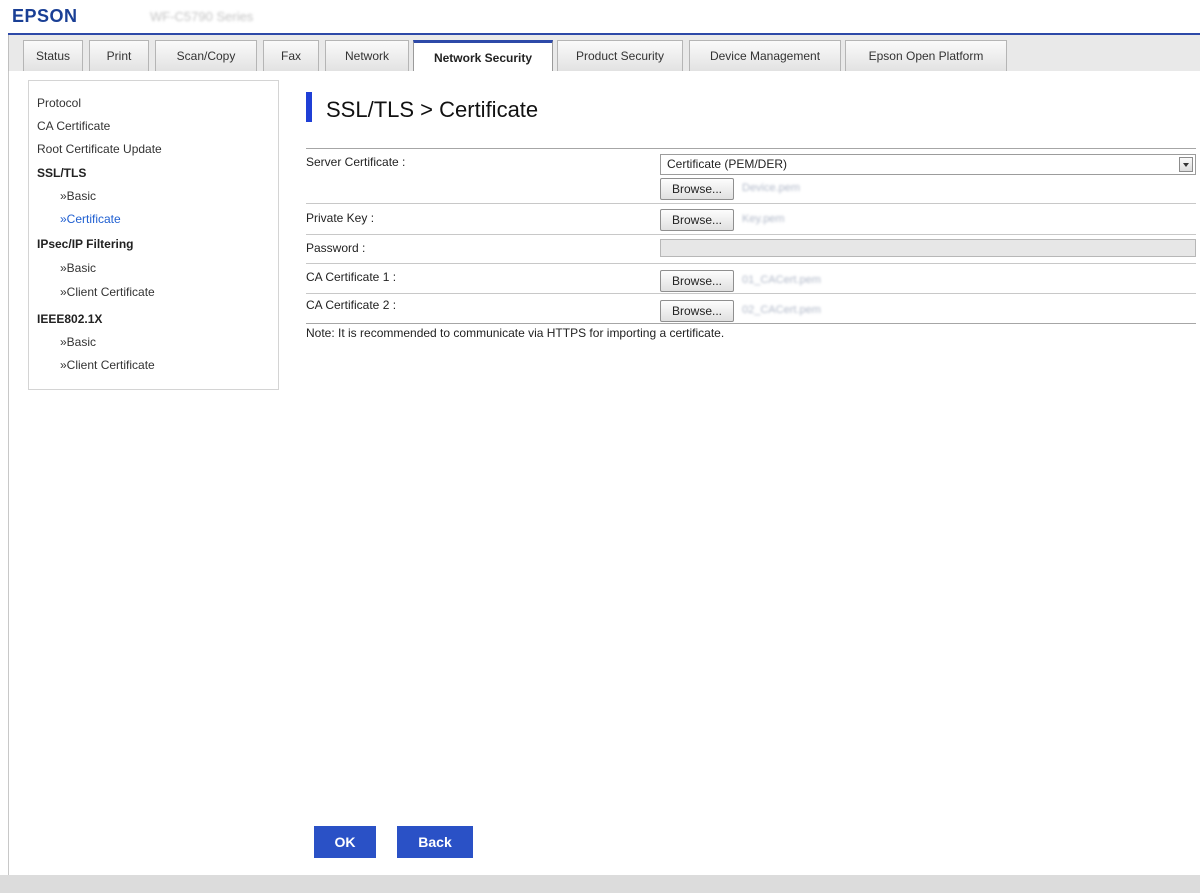 This screenshot has height=893, width=1200. What do you see at coordinates (345, 842) in the screenshot?
I see `ok-button: OK` at bounding box center [345, 842].